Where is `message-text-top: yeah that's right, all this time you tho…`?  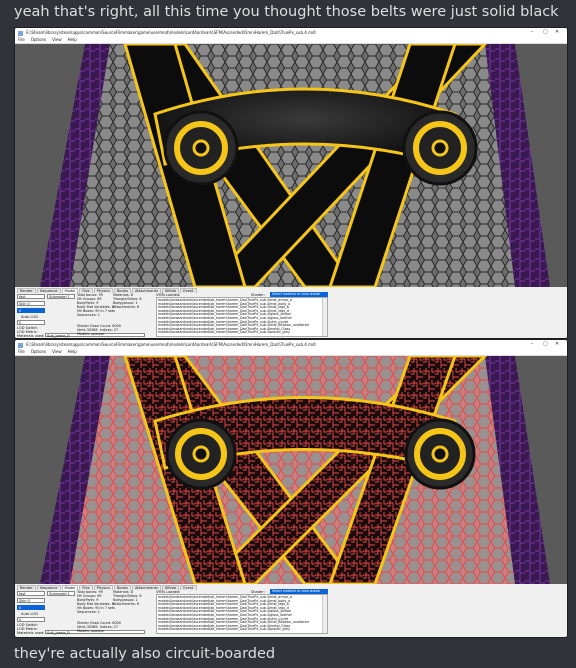 message-text-top: yeah that's right, all this time you tho… is located at coordinates (286, 12).